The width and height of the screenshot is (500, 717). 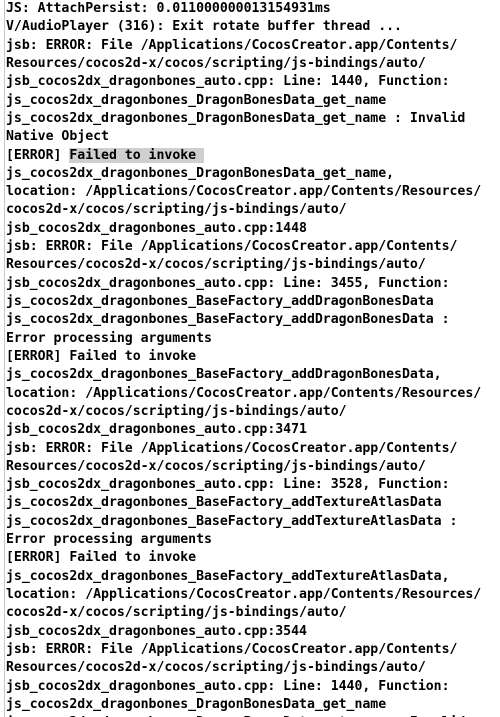 I want to click on log-text: jsb_cocos2dx_dragonbones_auto.cpp:3544, so click(x=156, y=631).